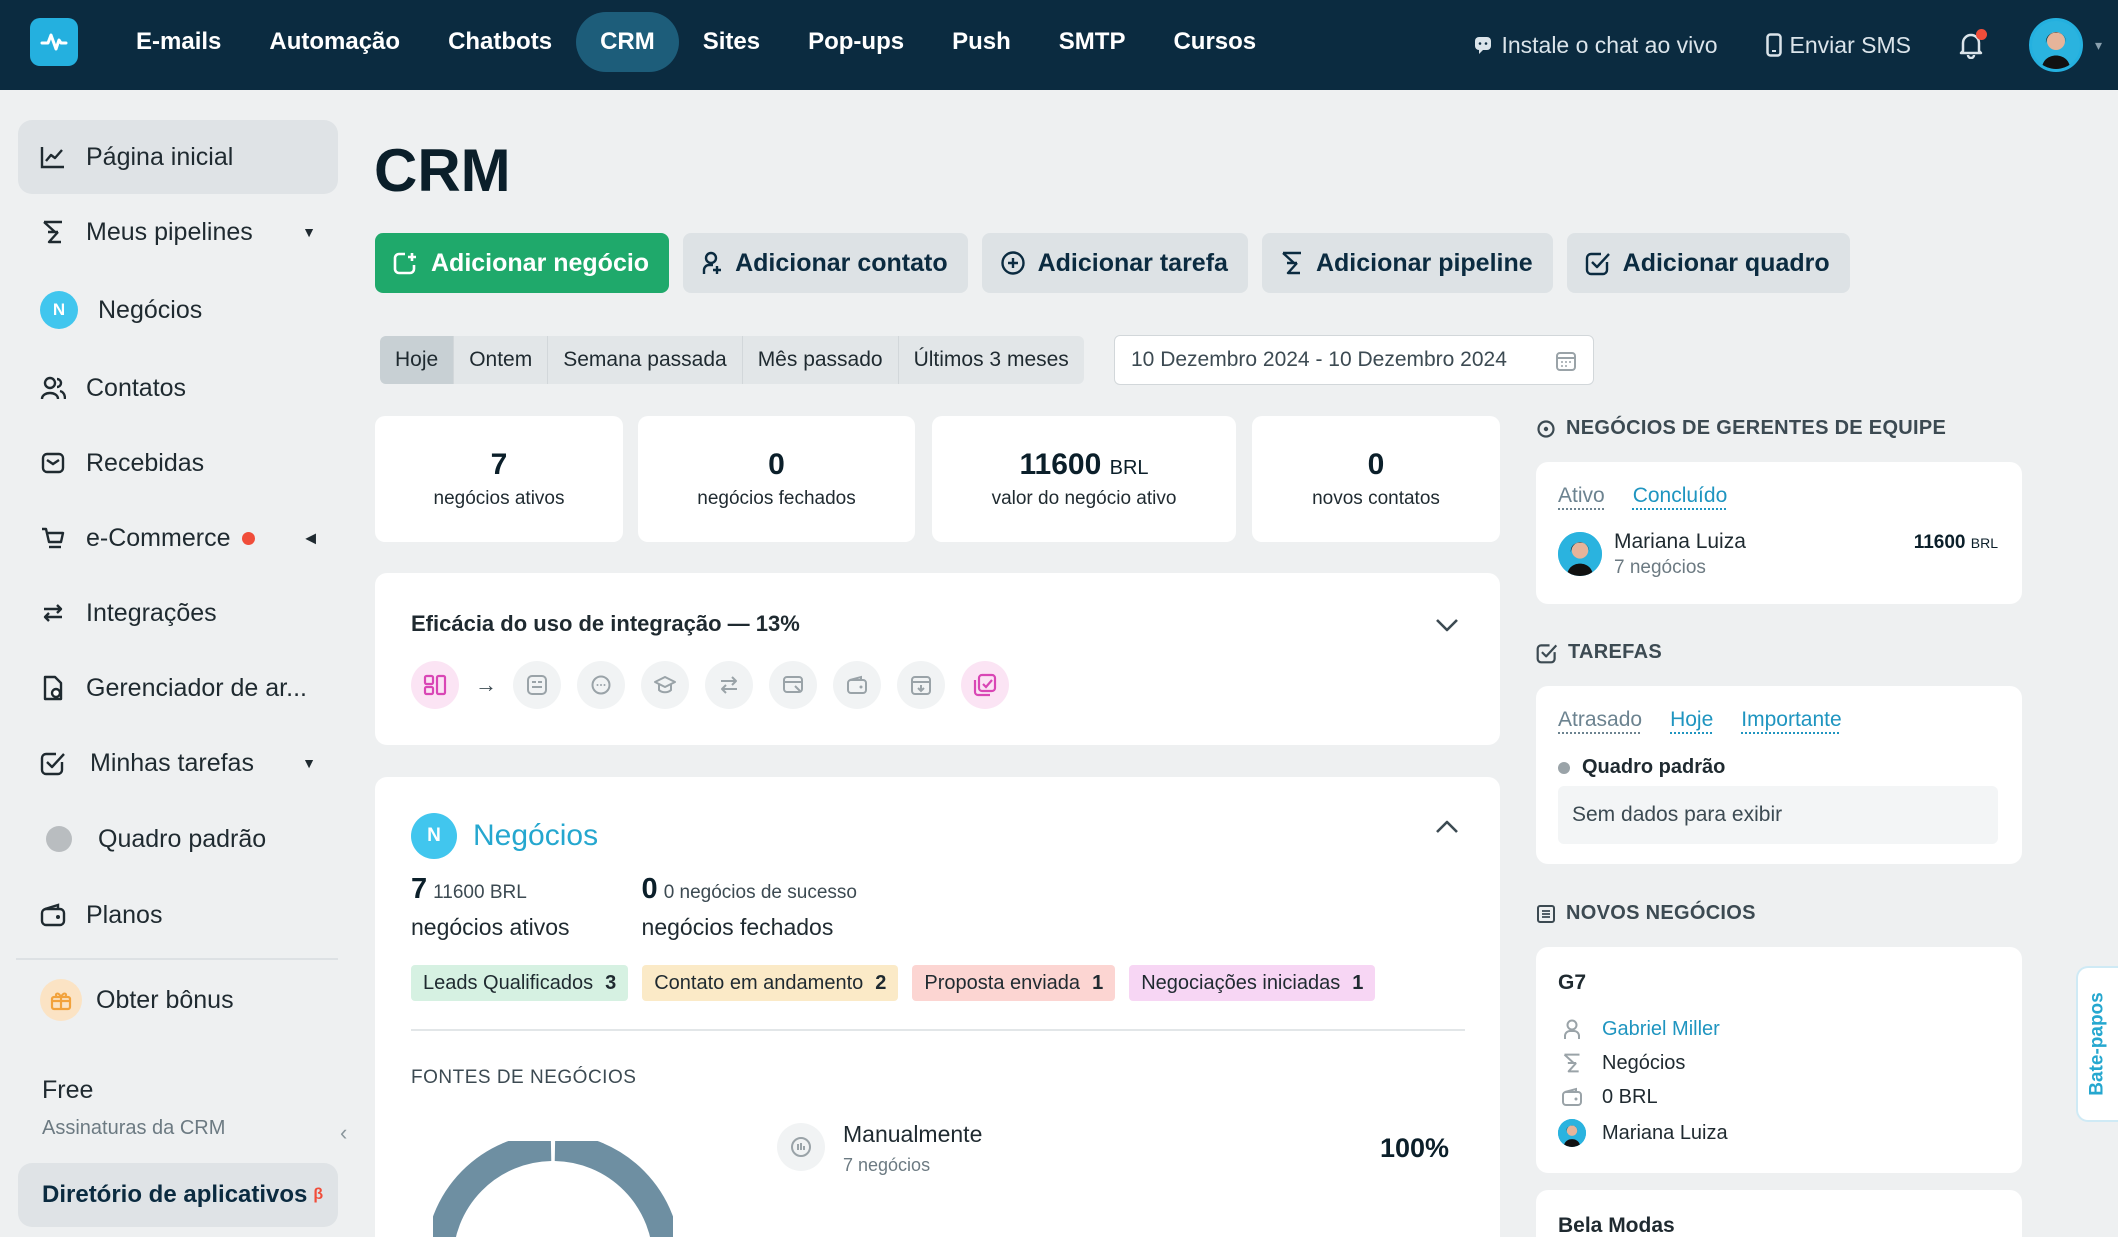 The image size is (2118, 1237). What do you see at coordinates (1447, 827) in the screenshot?
I see `chevron-up-icon` at bounding box center [1447, 827].